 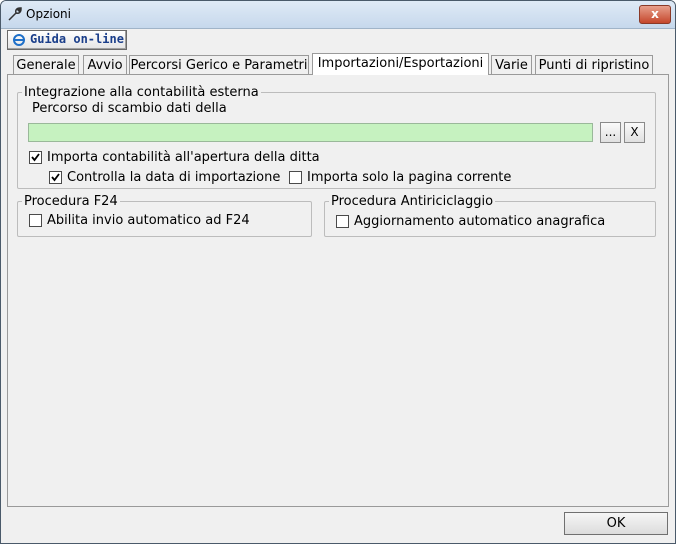 I want to click on window-title: Opzioni, so click(x=48, y=14).